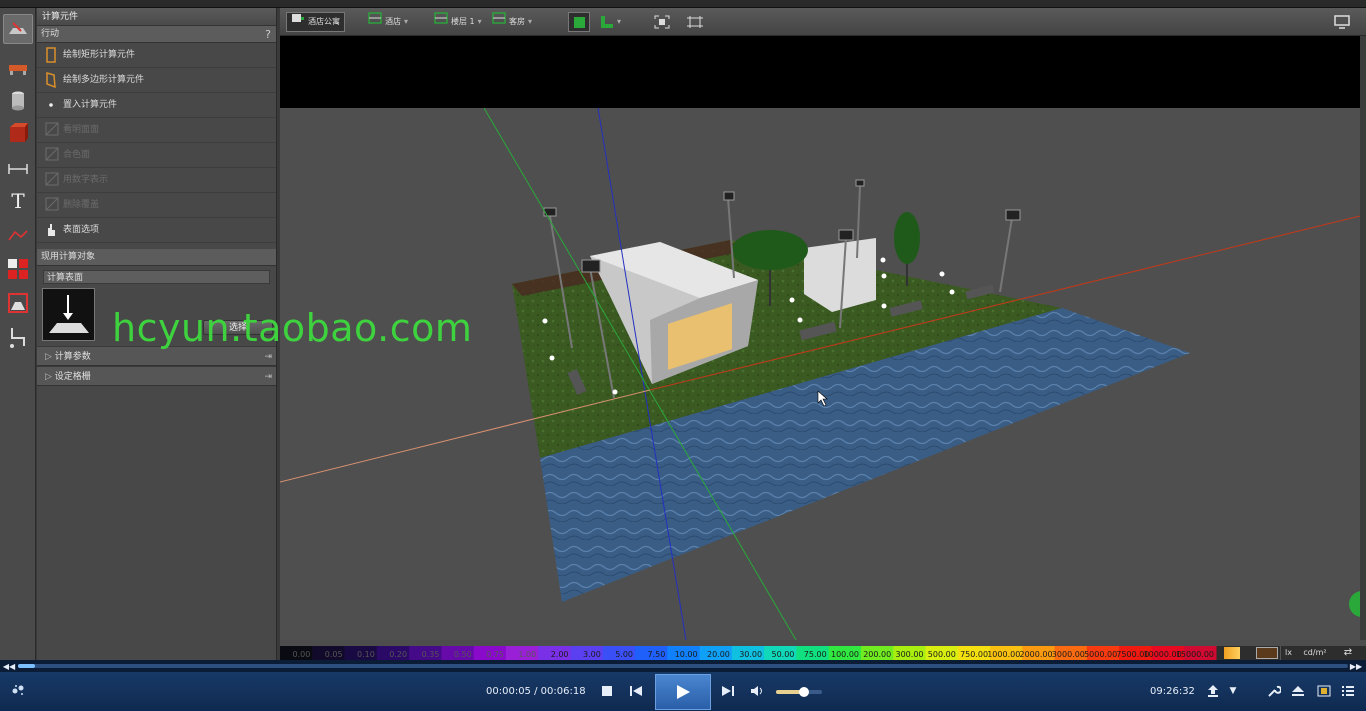  Describe the element at coordinates (636, 691) in the screenshot. I see `previous-button` at that location.